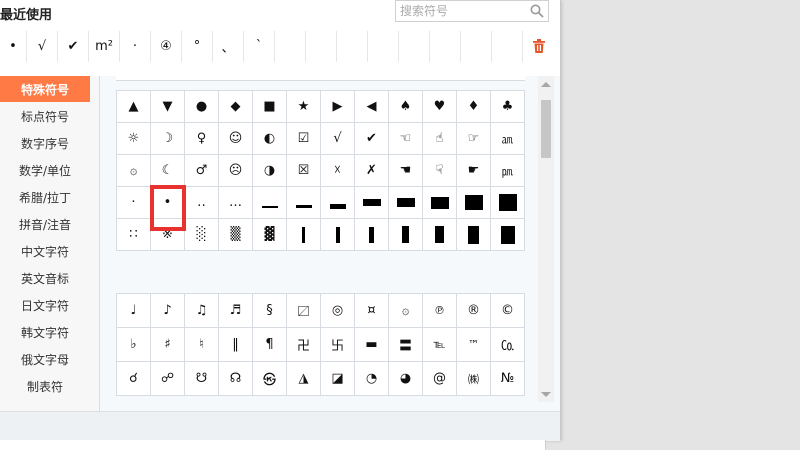  I want to click on symbol-cell: 卍, so click(304, 345).